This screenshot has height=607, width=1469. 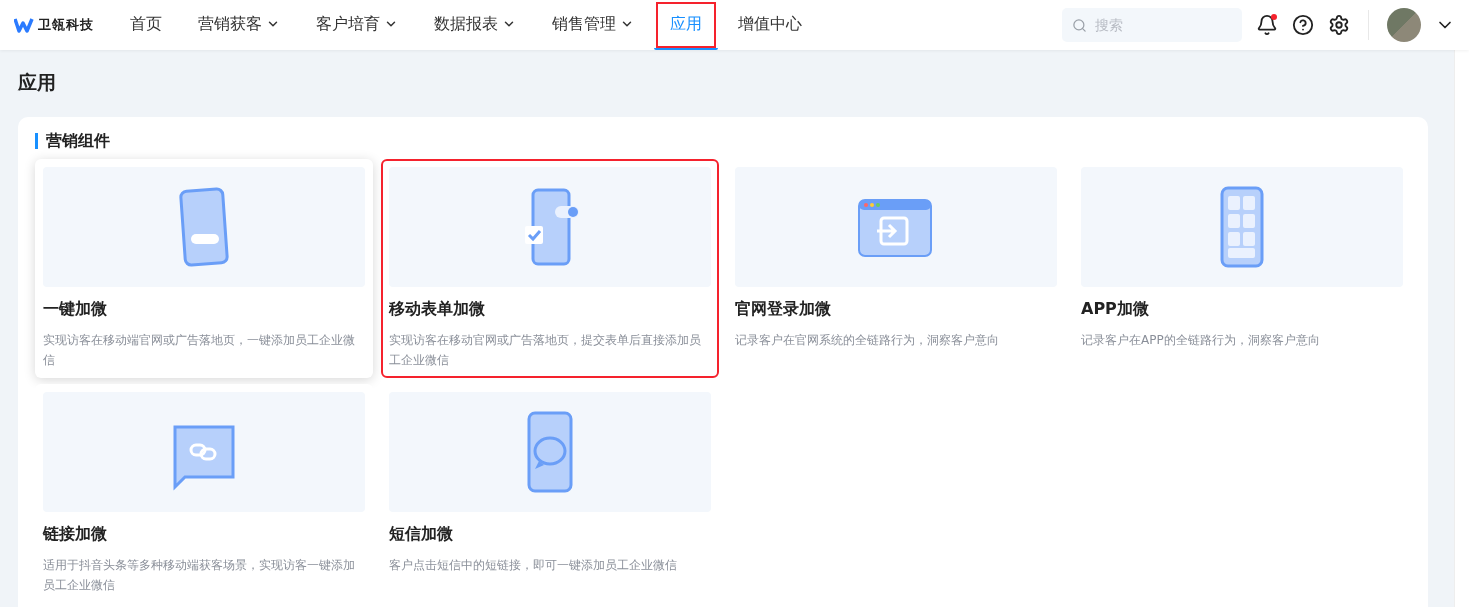 What do you see at coordinates (66, 25) in the screenshot?
I see `brand-name: 卫瓴科技` at bounding box center [66, 25].